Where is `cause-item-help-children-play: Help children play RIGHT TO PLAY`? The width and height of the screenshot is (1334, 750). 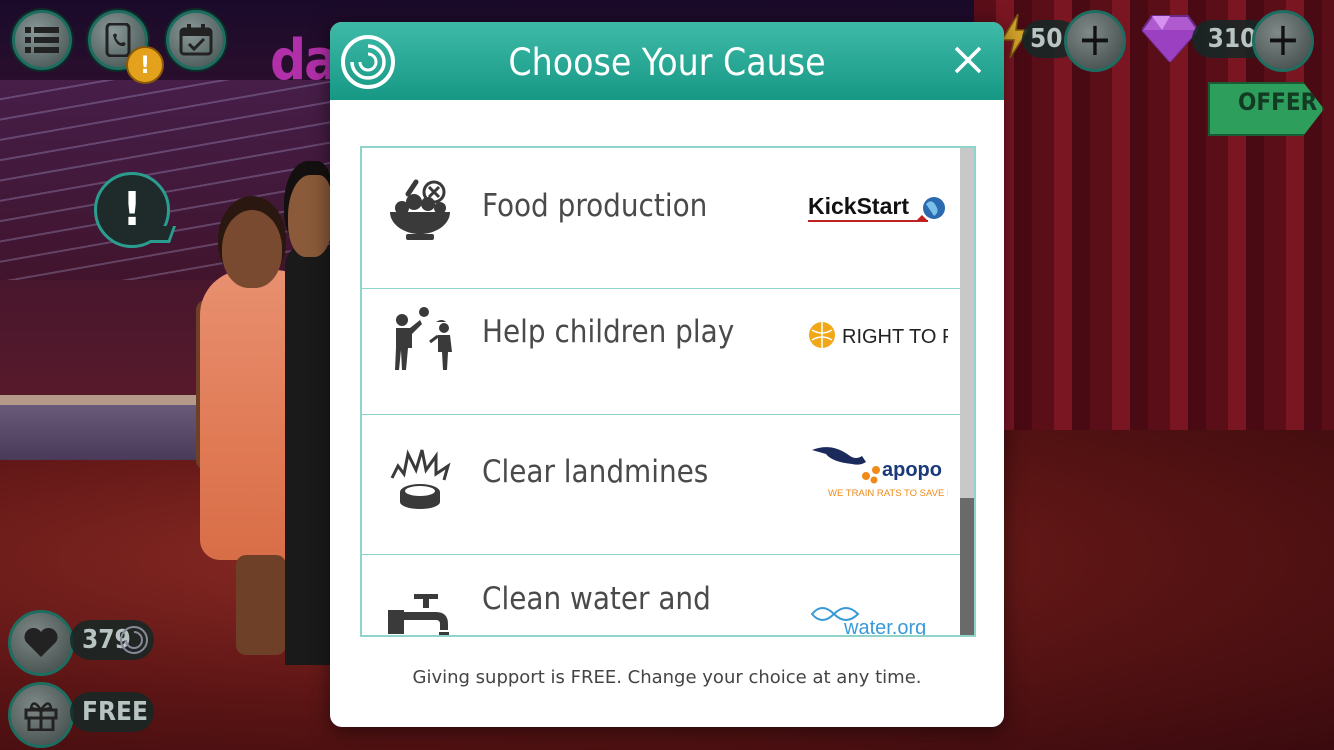 cause-item-help-children-play: Help children play RIGHT TO PLAY is located at coordinates (661, 344).